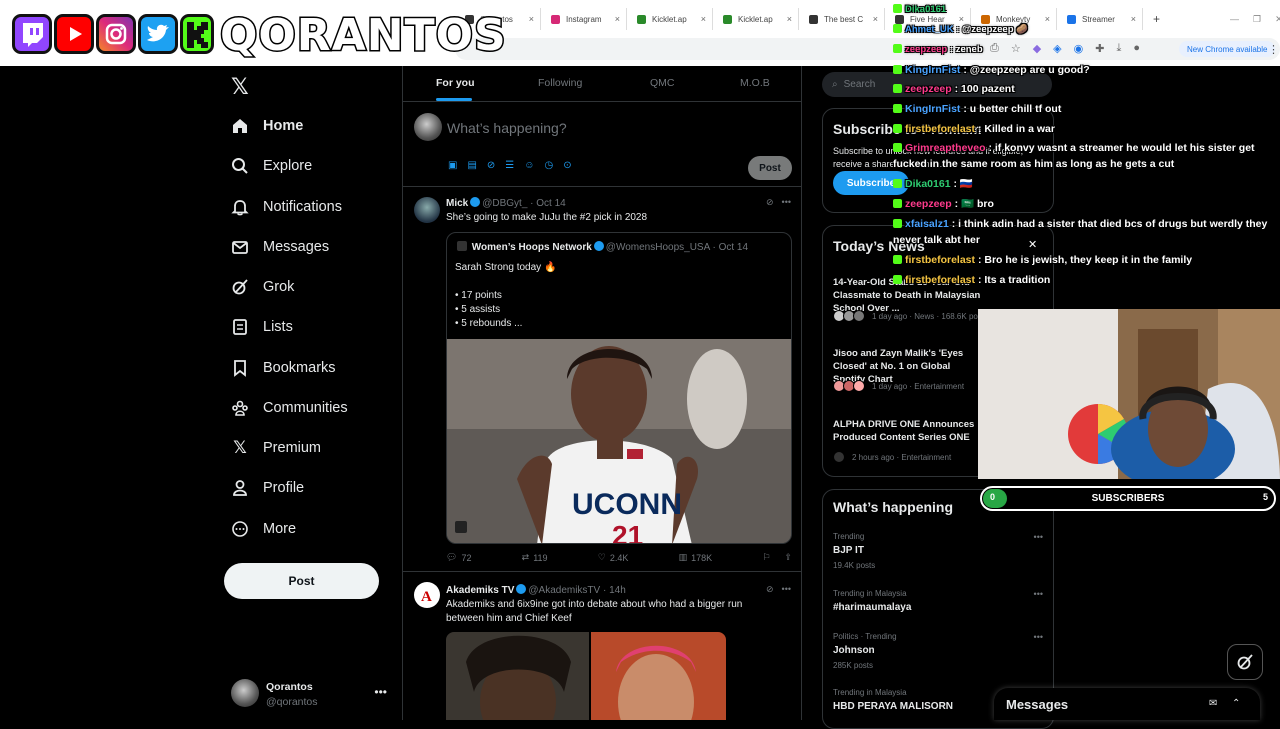  I want to click on chat-message: KingIrnFist : u better chill tf out, so click(1083, 109).